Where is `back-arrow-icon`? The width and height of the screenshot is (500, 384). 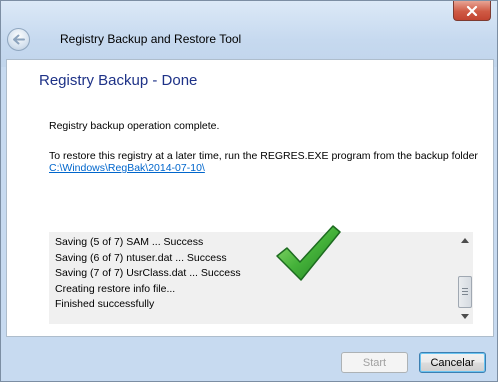 back-arrow-icon is located at coordinates (19, 39).